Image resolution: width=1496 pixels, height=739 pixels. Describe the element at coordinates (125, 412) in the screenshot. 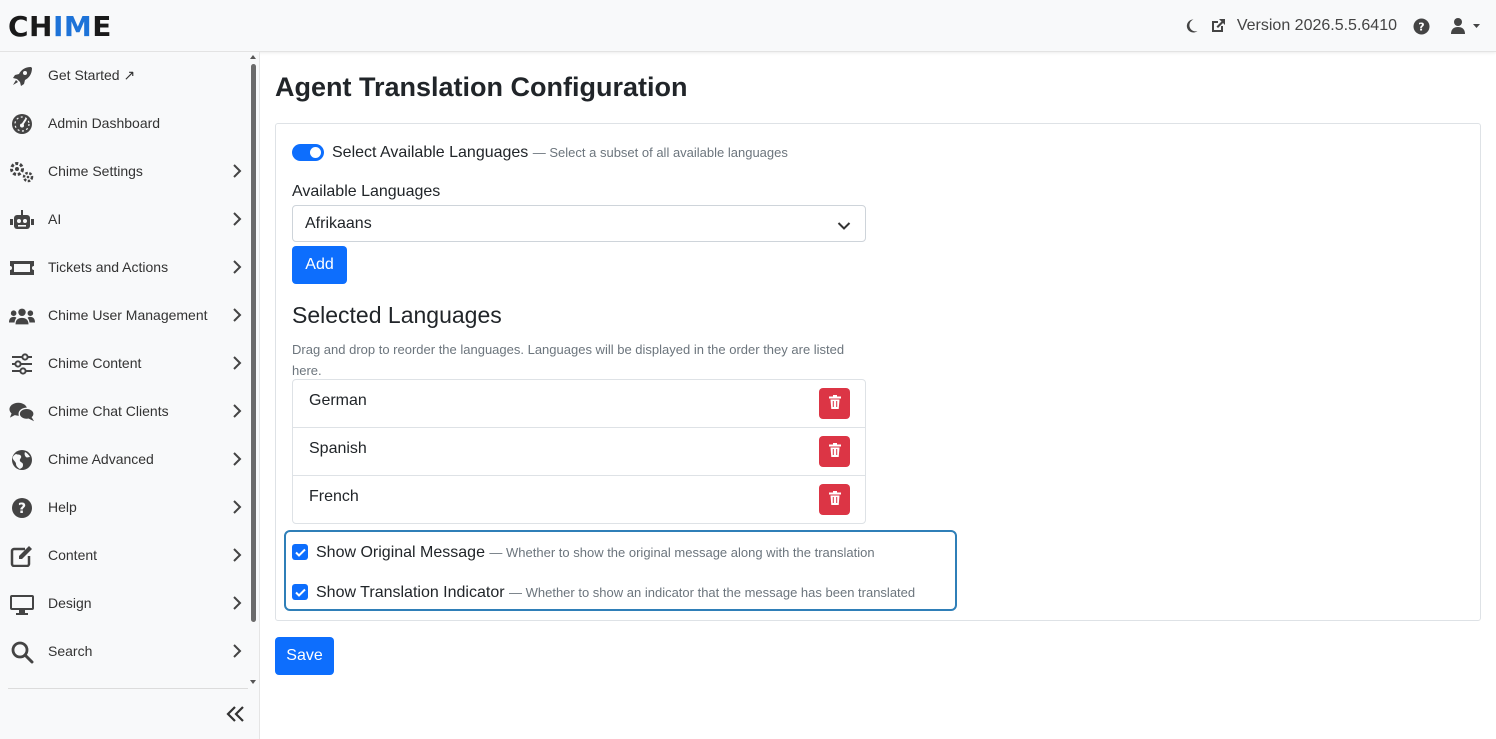

I see `sidebar-item-chime-chat-clients: Chime Chat Clients` at that location.